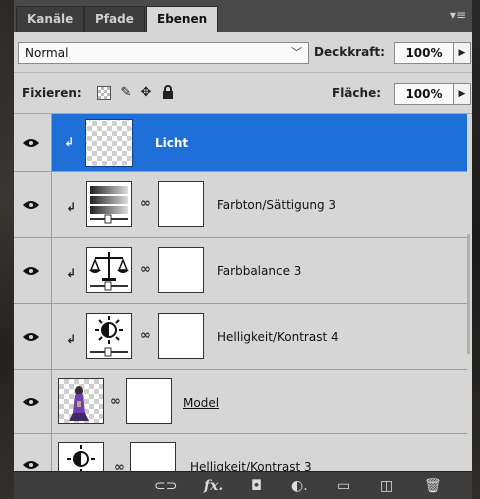 The width and height of the screenshot is (480, 499). What do you see at coordinates (104, 93) in the screenshot?
I see `lock-transparent-pixels-icon` at bounding box center [104, 93].